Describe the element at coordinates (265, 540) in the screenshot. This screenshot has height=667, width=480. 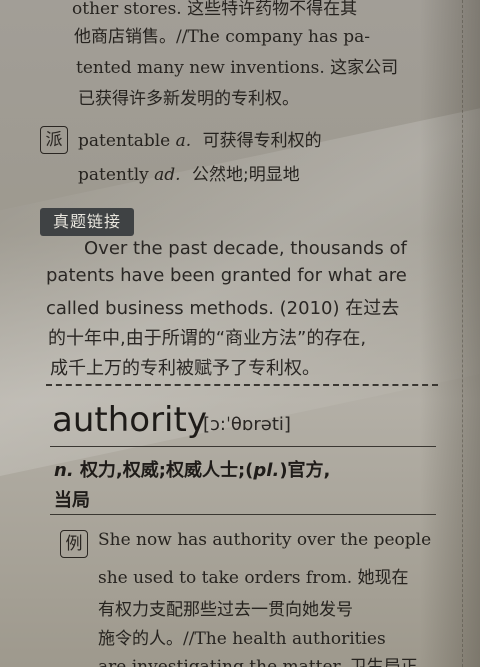
I see `example2-line-1: She now has authority over the people` at that location.